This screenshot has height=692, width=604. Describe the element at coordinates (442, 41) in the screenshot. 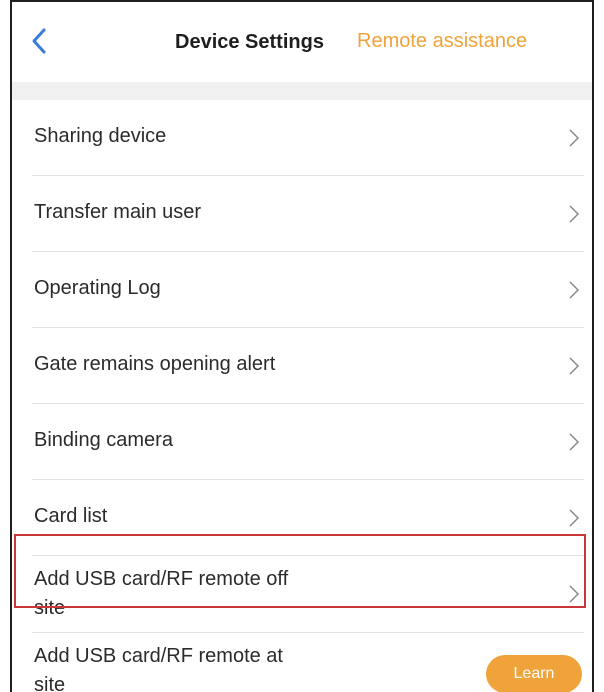

I see `remote-assistance-button: Remote assistance` at that location.